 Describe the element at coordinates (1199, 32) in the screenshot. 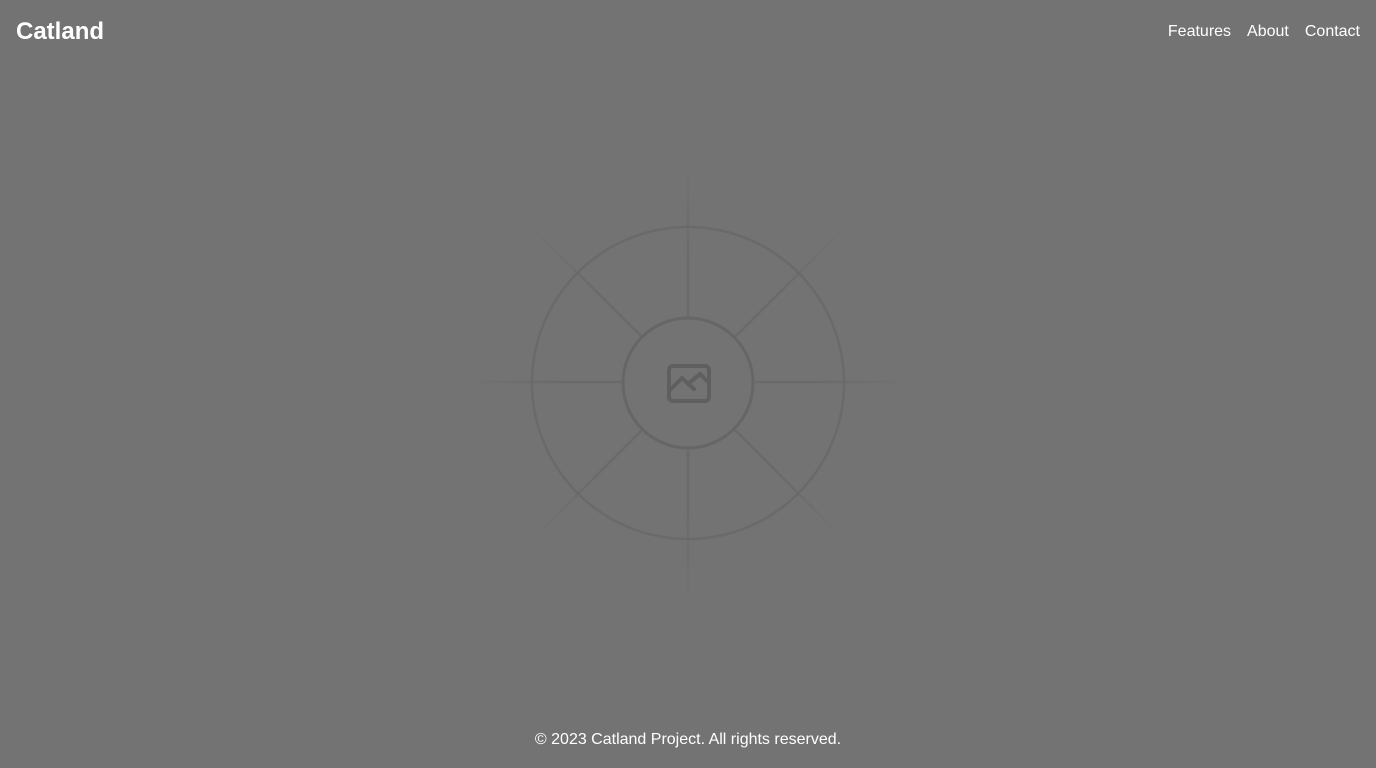

I see `nav-link-features: Features` at that location.